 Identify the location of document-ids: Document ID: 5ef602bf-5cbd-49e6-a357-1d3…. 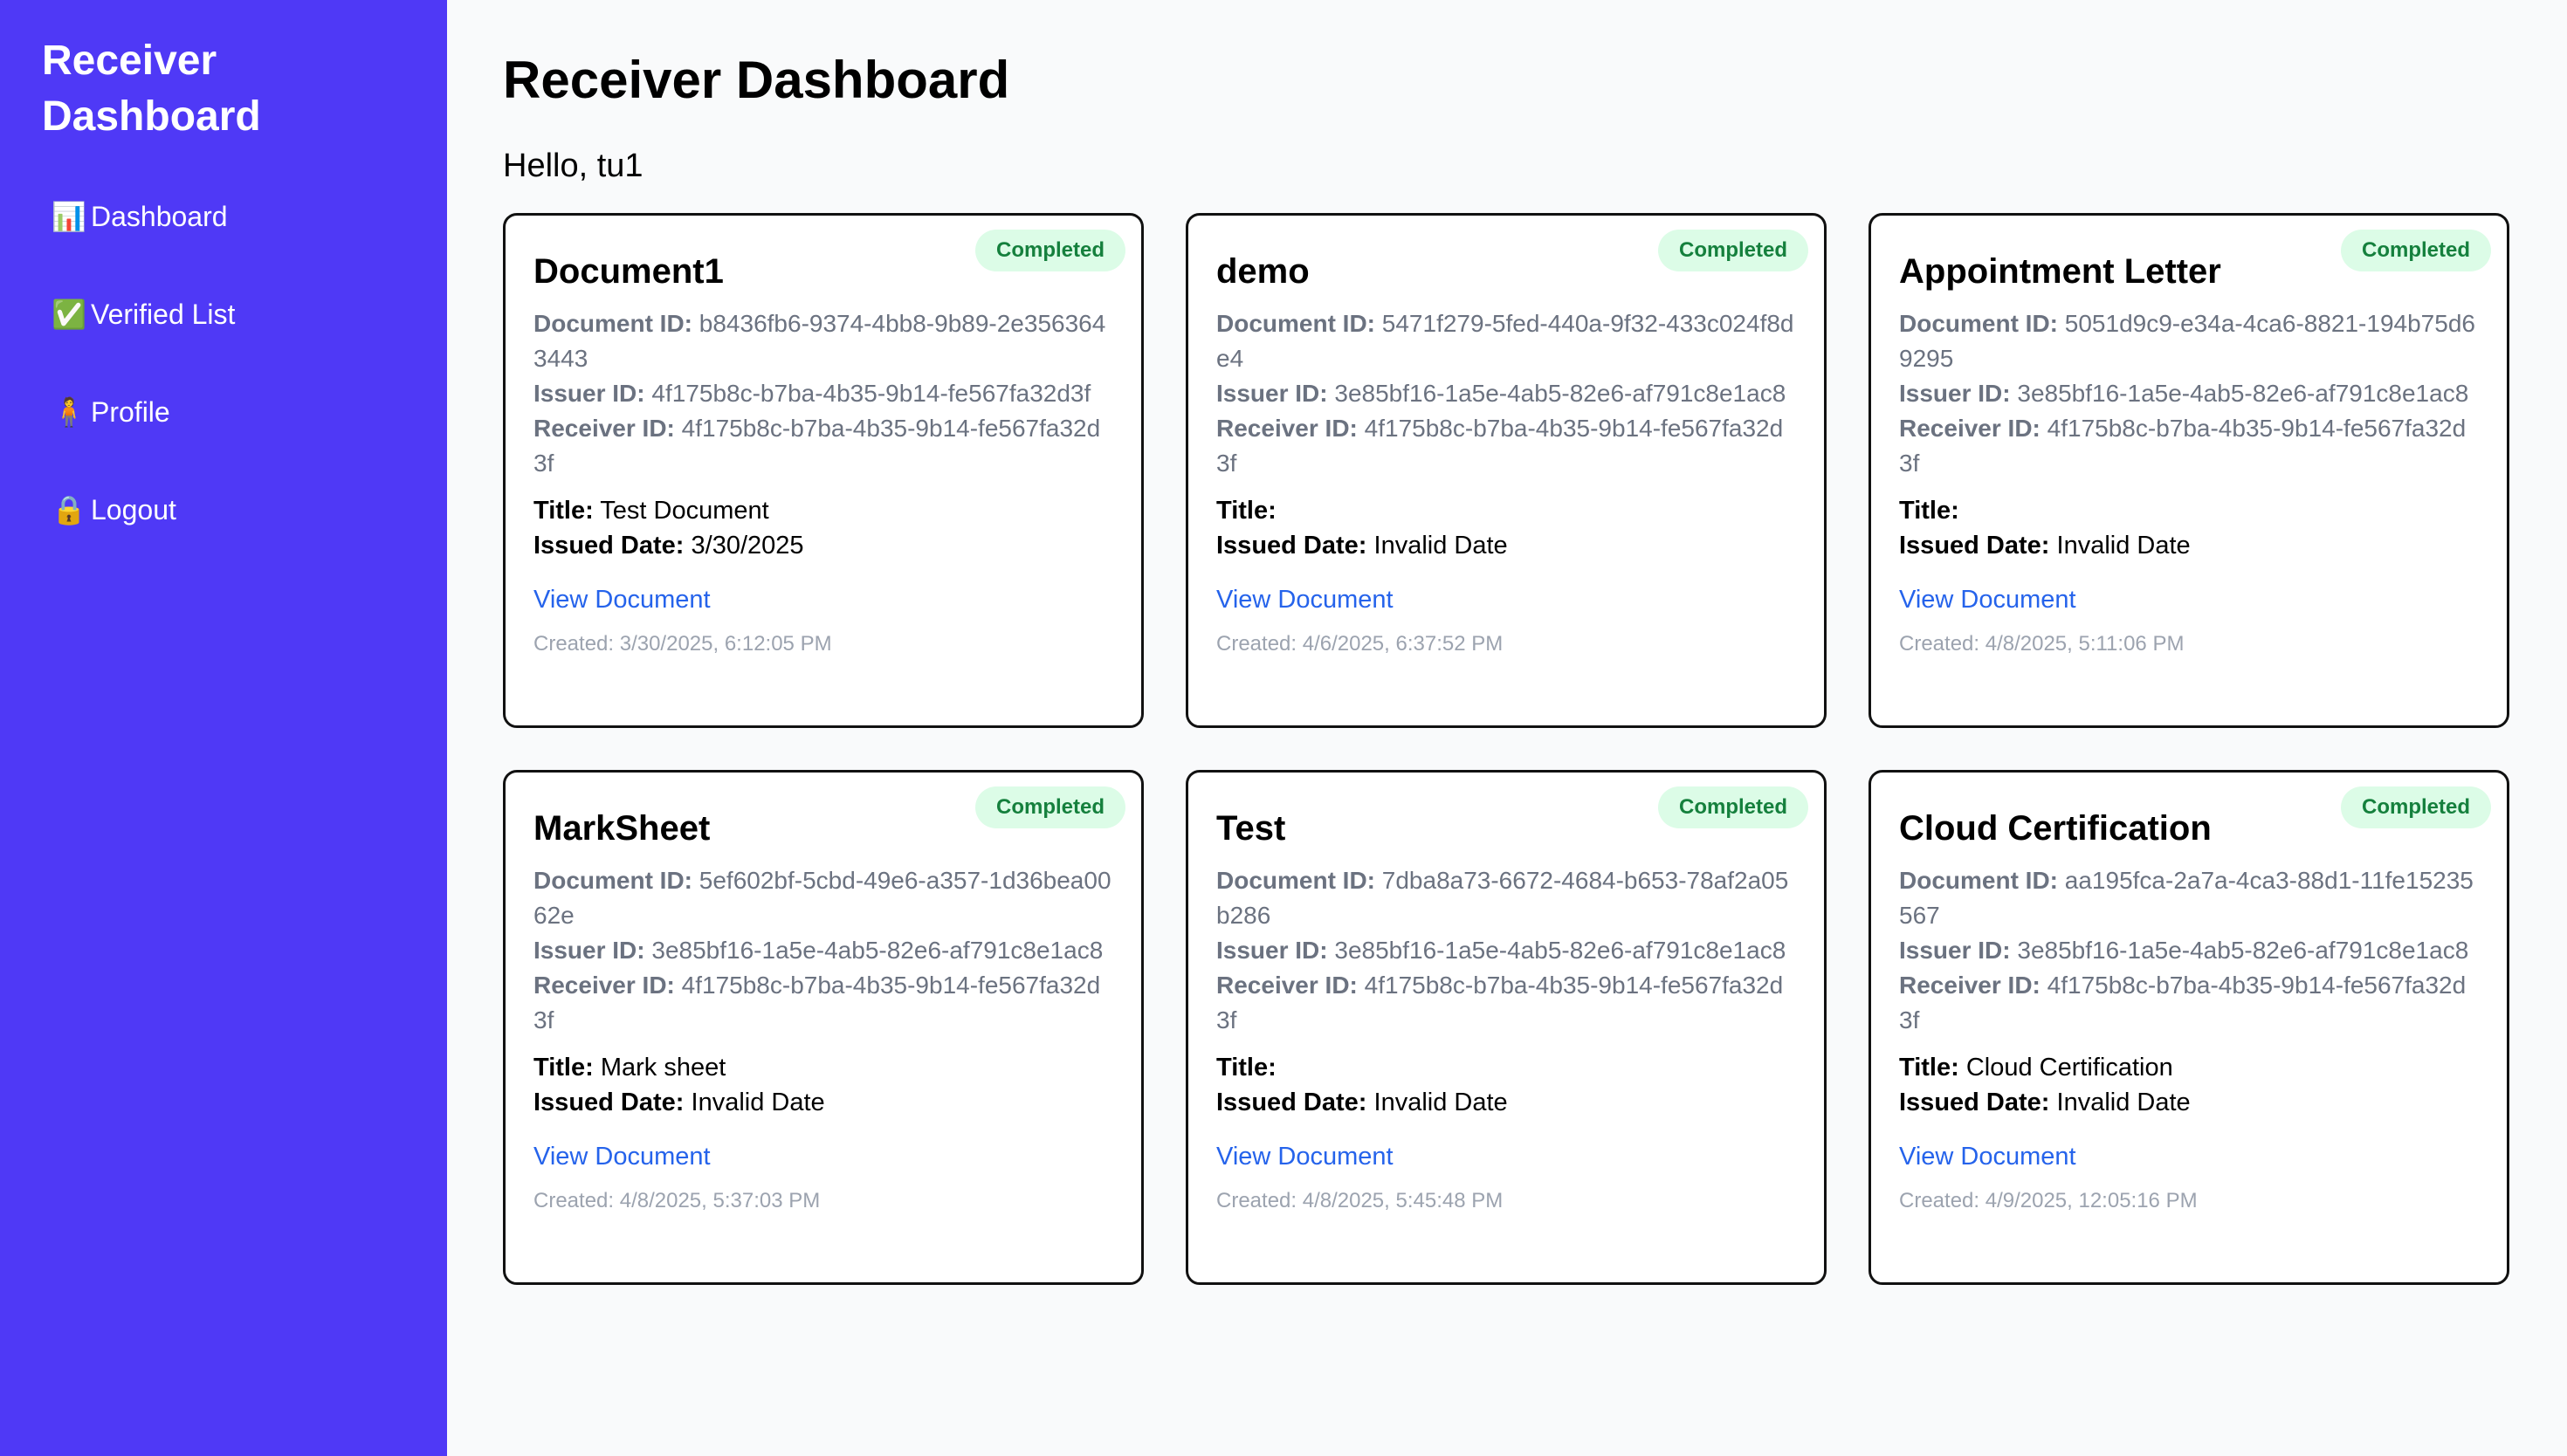
(823, 950).